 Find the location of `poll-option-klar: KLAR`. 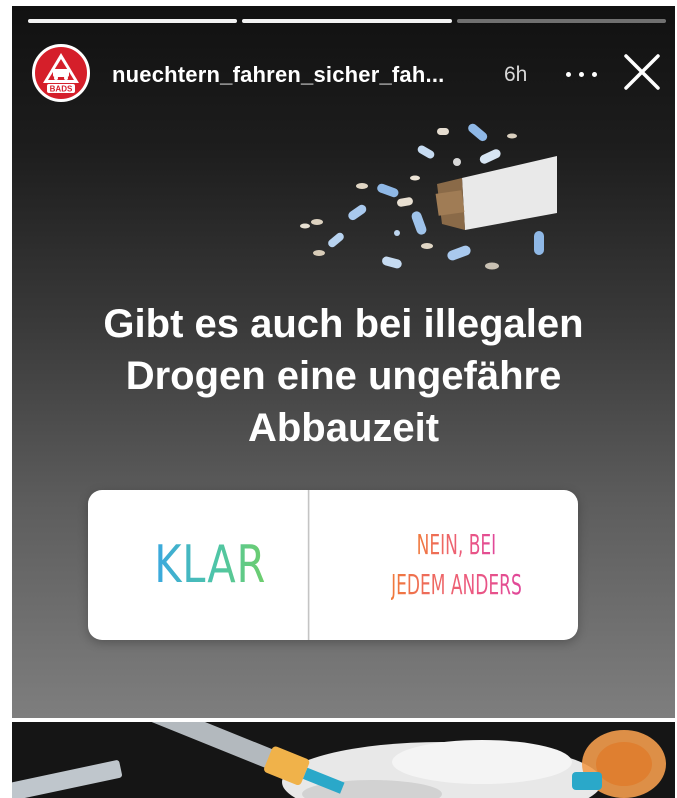

poll-option-klar: KLAR is located at coordinates (211, 565).